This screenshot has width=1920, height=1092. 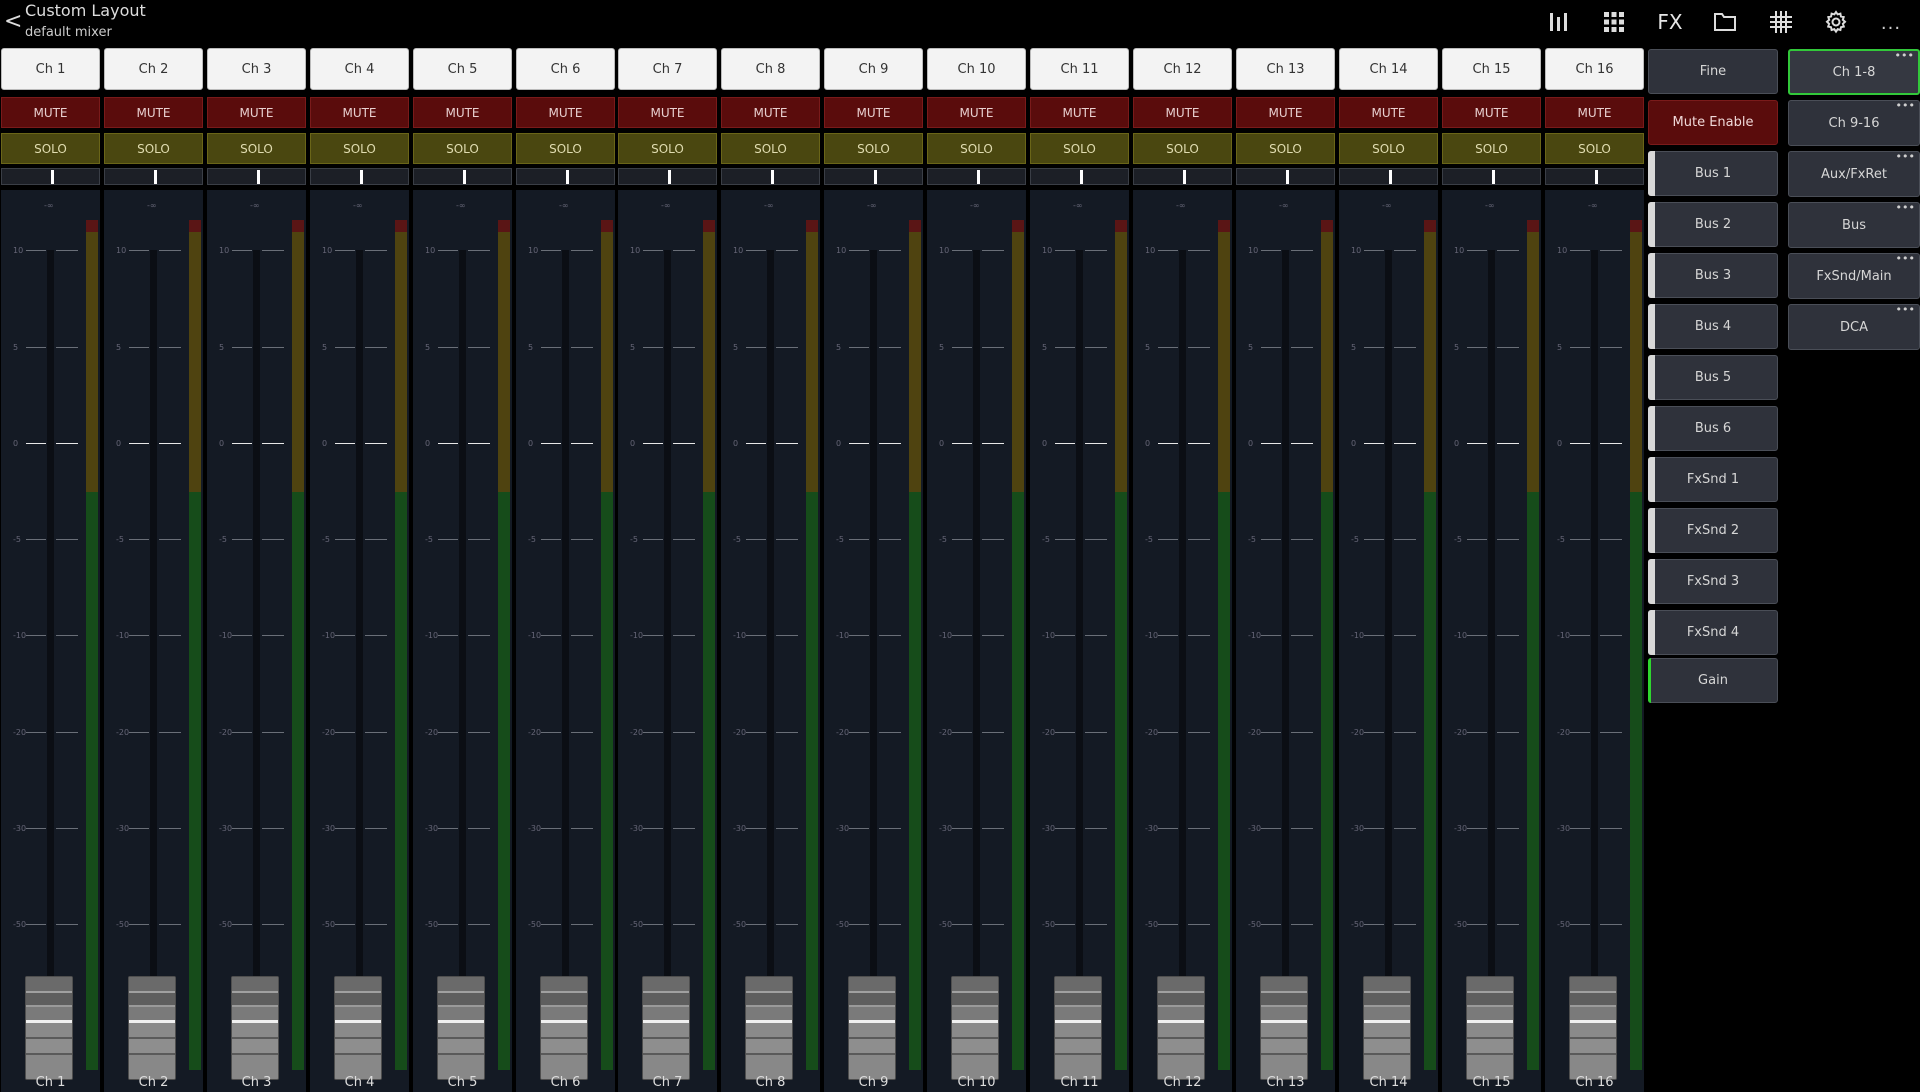 What do you see at coordinates (1854, 72) in the screenshot?
I see `layer-button: Ch 1-8 •••` at bounding box center [1854, 72].